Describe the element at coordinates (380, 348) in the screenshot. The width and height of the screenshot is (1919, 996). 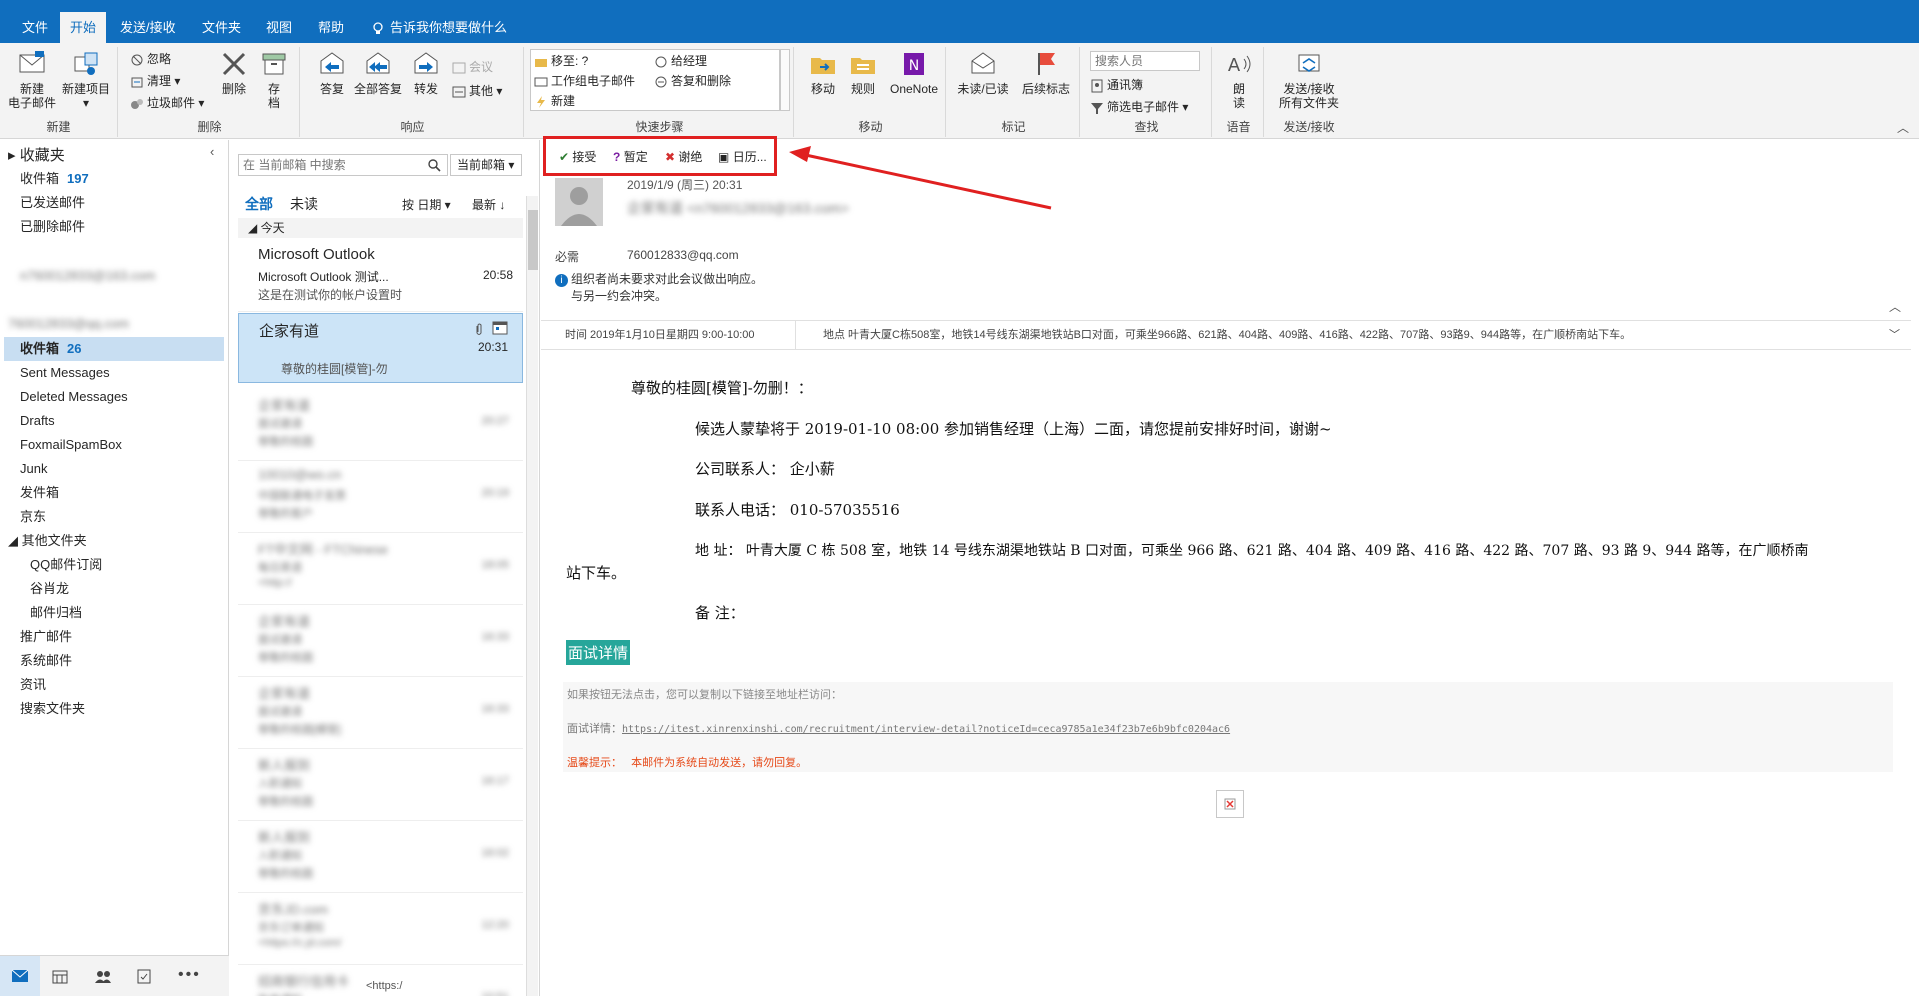
I see `list-item-selected: 企家有道 20:31 尊敬的桂圆[模管]-勿` at that location.